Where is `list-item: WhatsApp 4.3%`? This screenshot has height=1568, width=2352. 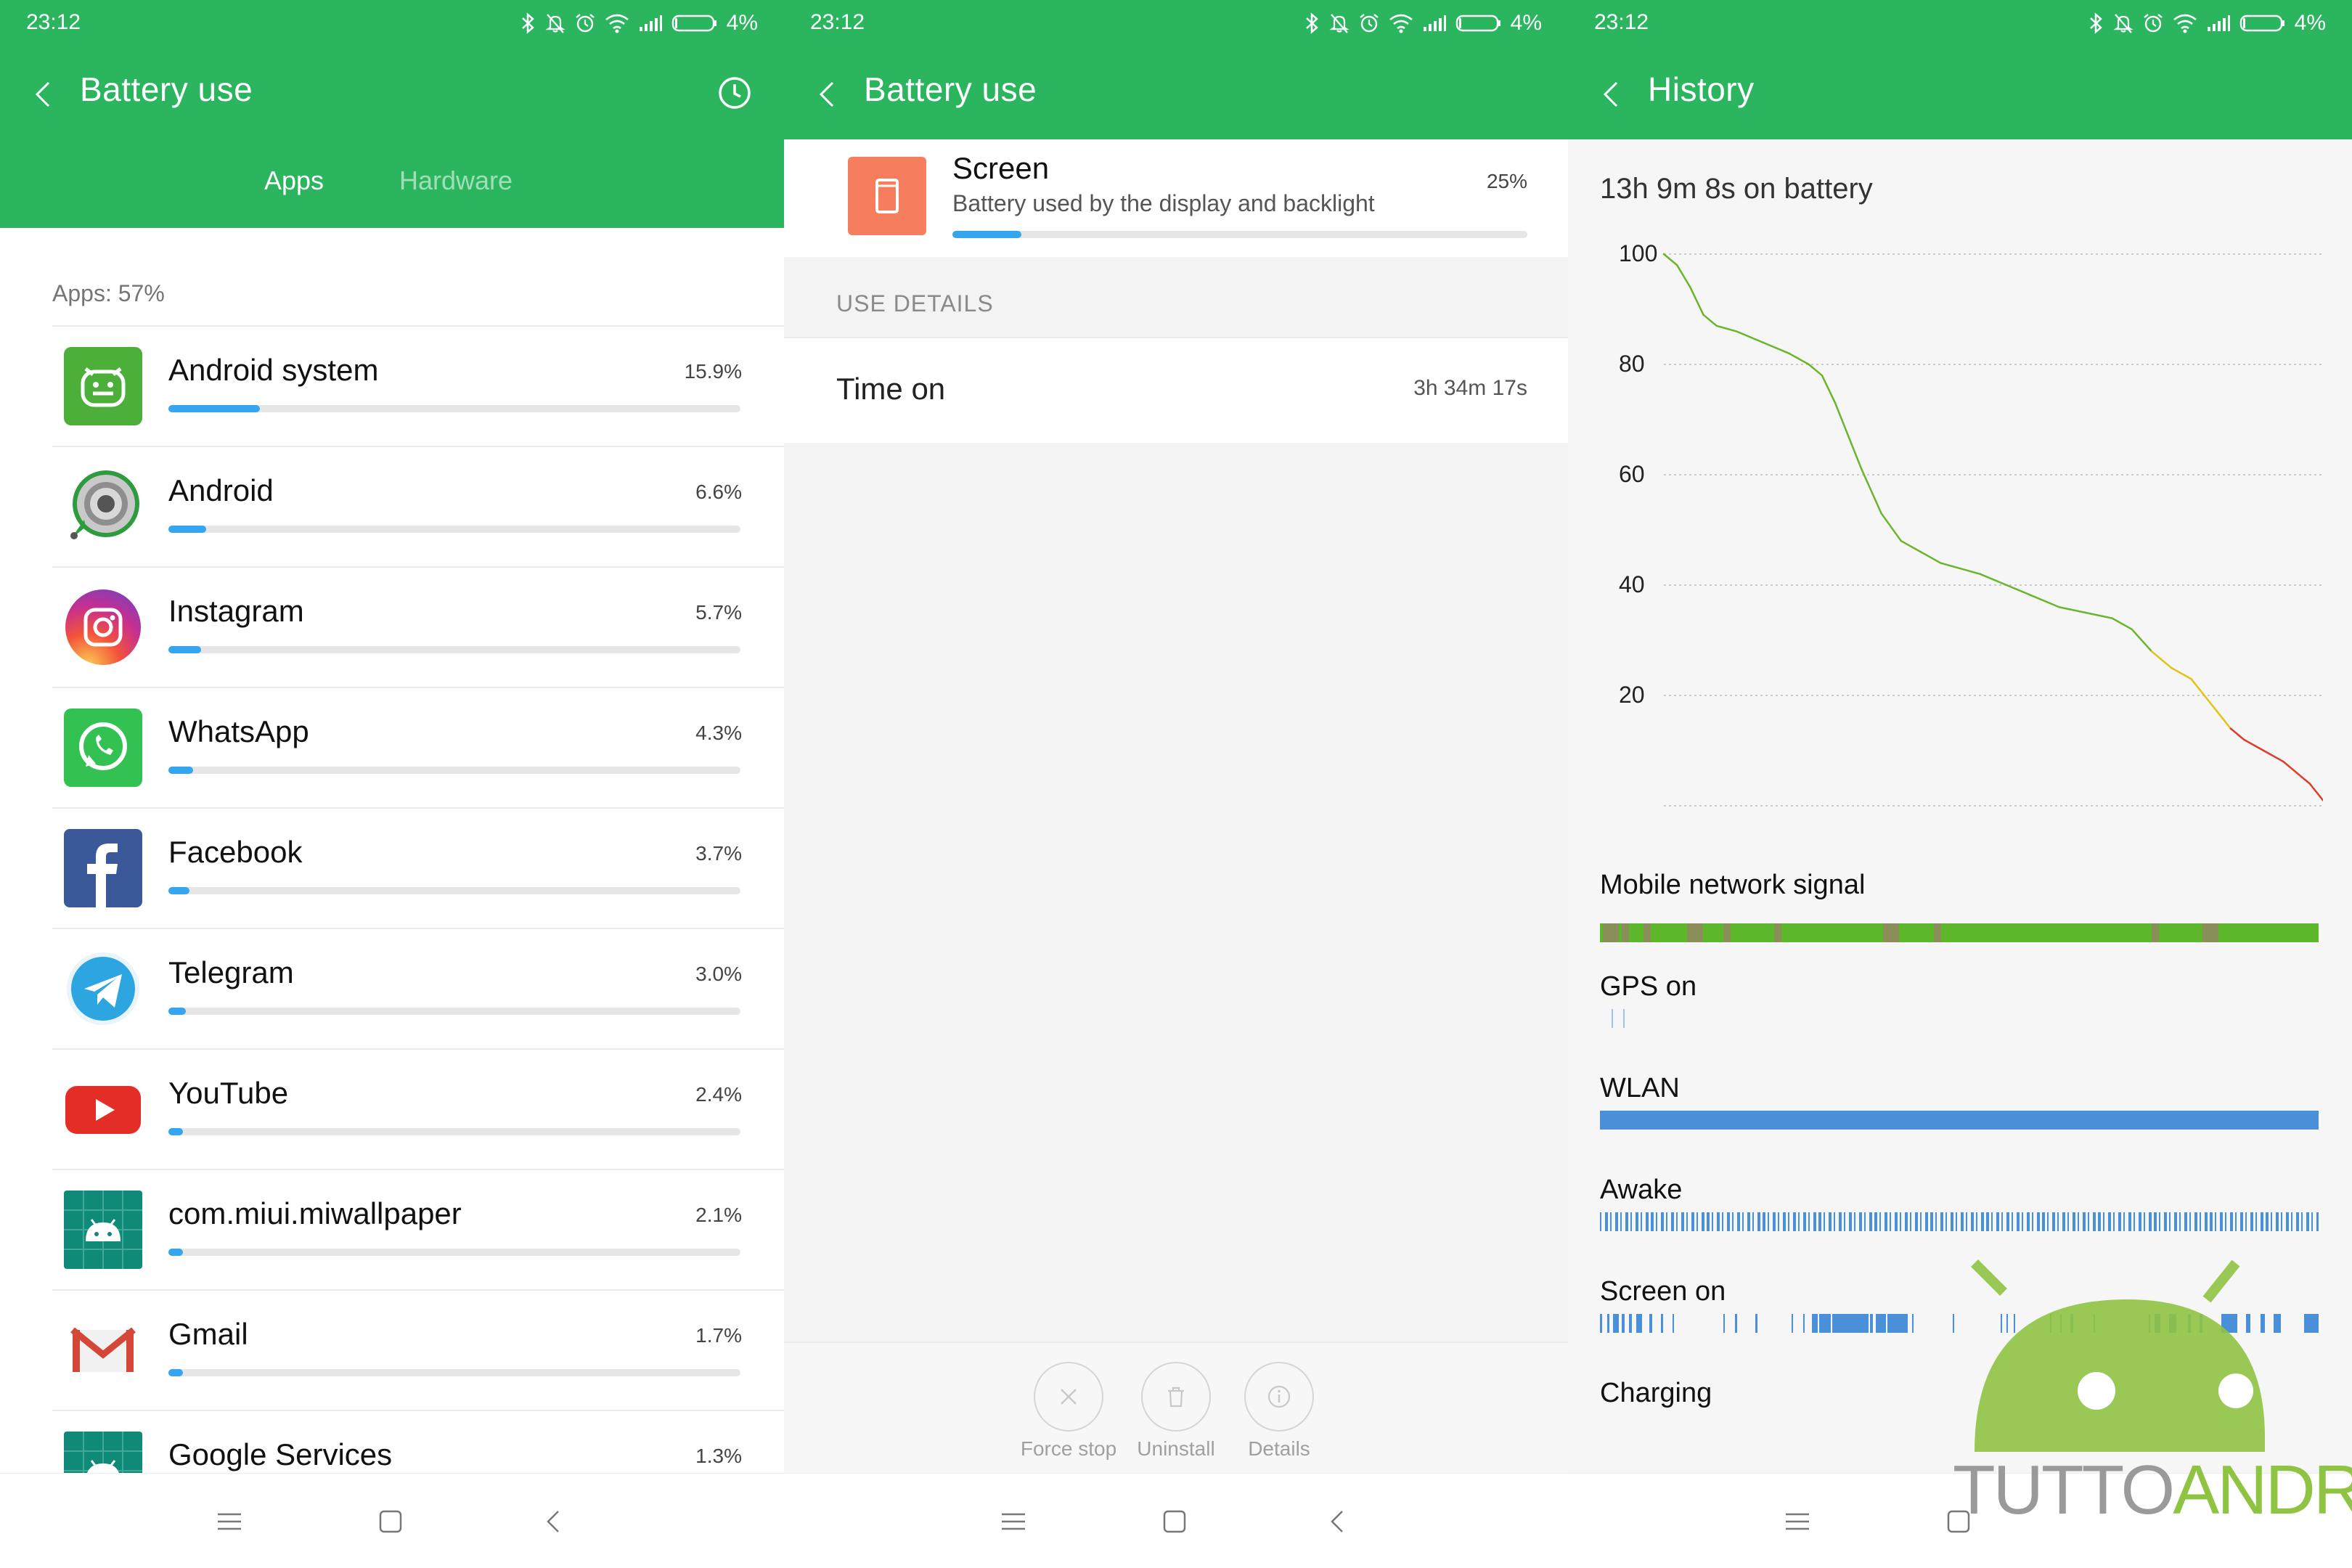
list-item: WhatsApp 4.3% is located at coordinates (418, 747).